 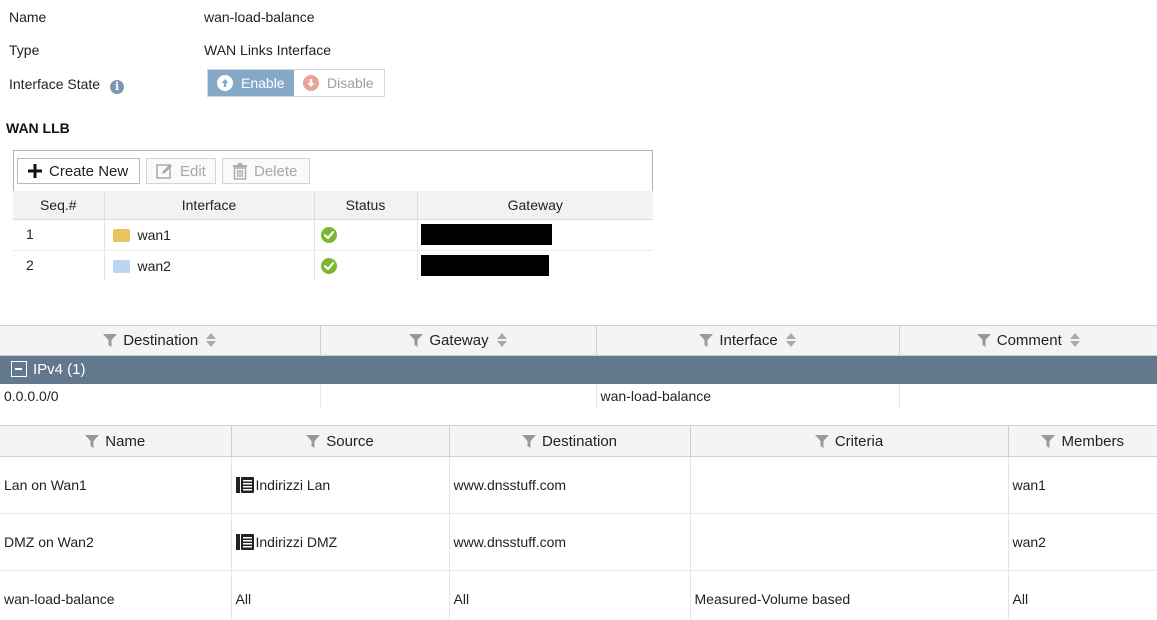 I want to click on members-cell: wan2, so click(x=1082, y=542).